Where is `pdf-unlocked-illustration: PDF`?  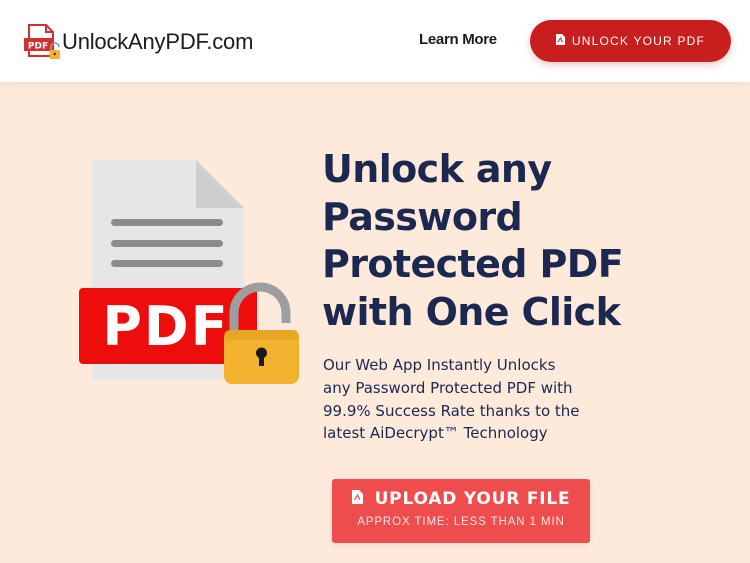 pdf-unlocked-illustration: PDF is located at coordinates (190, 273).